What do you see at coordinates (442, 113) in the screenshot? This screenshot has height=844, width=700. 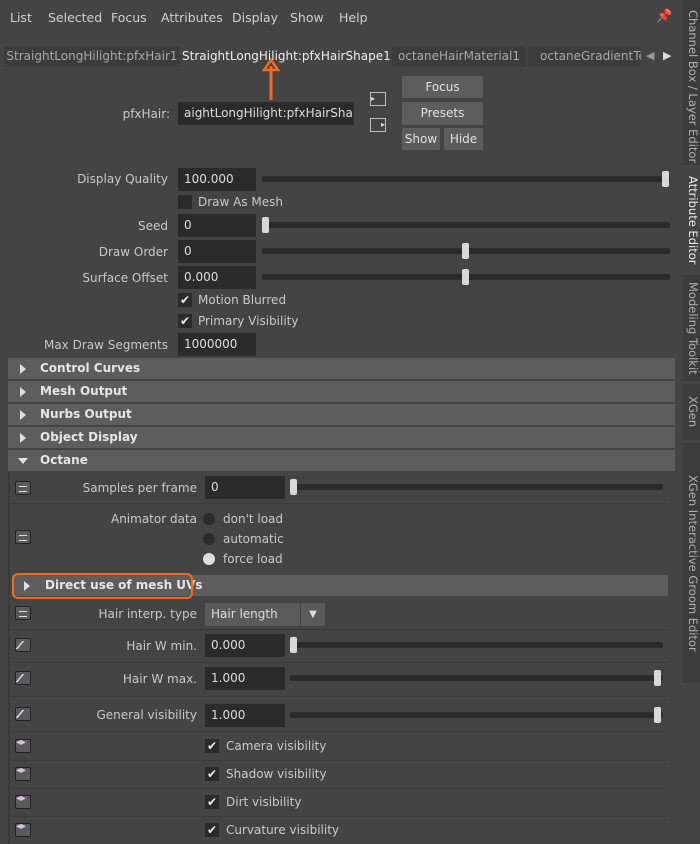 I see `presets-button: Presets` at bounding box center [442, 113].